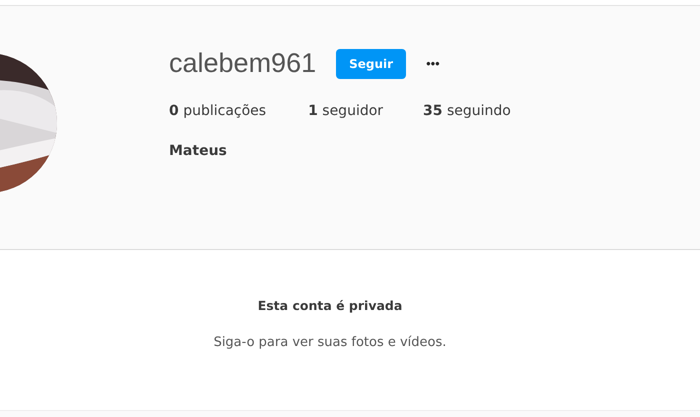 The width and height of the screenshot is (700, 417). What do you see at coordinates (242, 63) in the screenshot?
I see `username: calebem961` at bounding box center [242, 63].